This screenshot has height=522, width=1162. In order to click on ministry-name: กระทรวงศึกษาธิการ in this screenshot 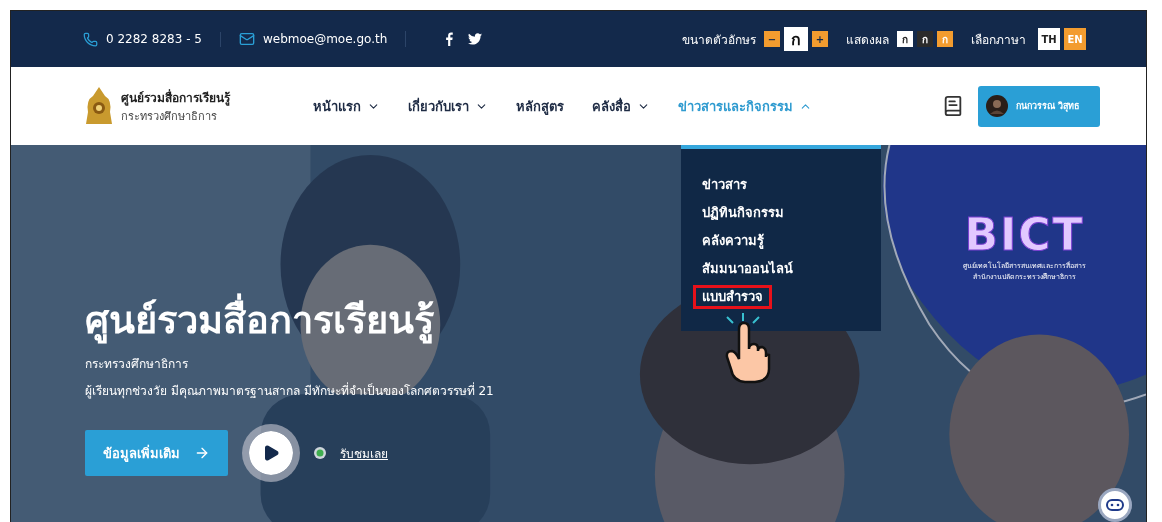, I will do `click(169, 116)`.